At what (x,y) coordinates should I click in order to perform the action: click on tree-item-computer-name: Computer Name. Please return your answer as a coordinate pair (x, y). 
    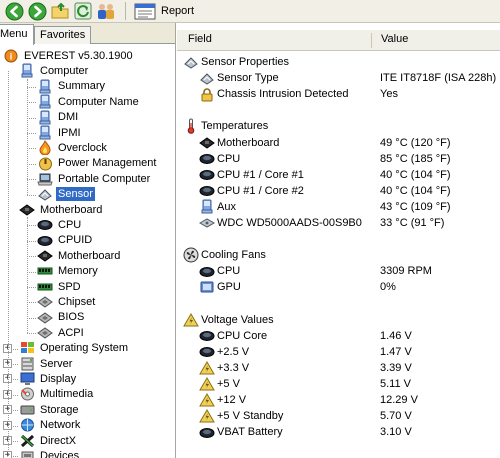
    Looking at the image, I should click on (89, 101).